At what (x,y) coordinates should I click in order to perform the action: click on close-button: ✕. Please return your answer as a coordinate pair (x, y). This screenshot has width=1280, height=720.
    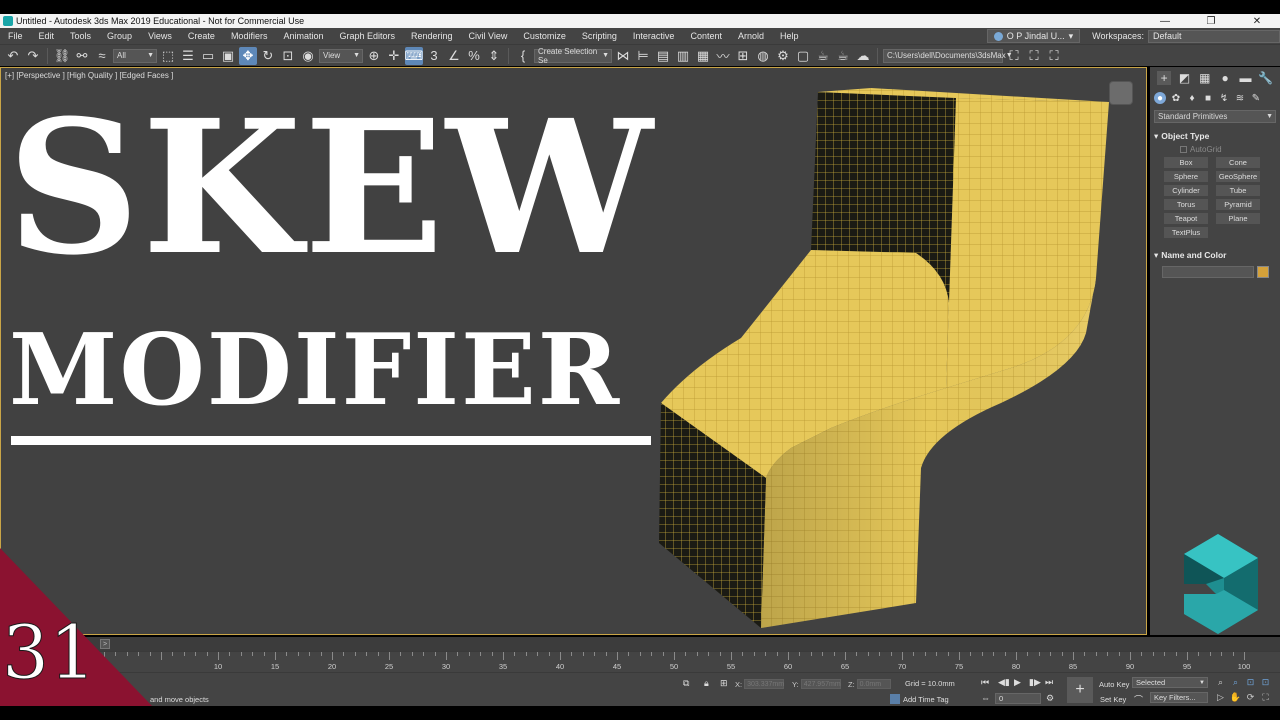
    Looking at the image, I should click on (1257, 21).